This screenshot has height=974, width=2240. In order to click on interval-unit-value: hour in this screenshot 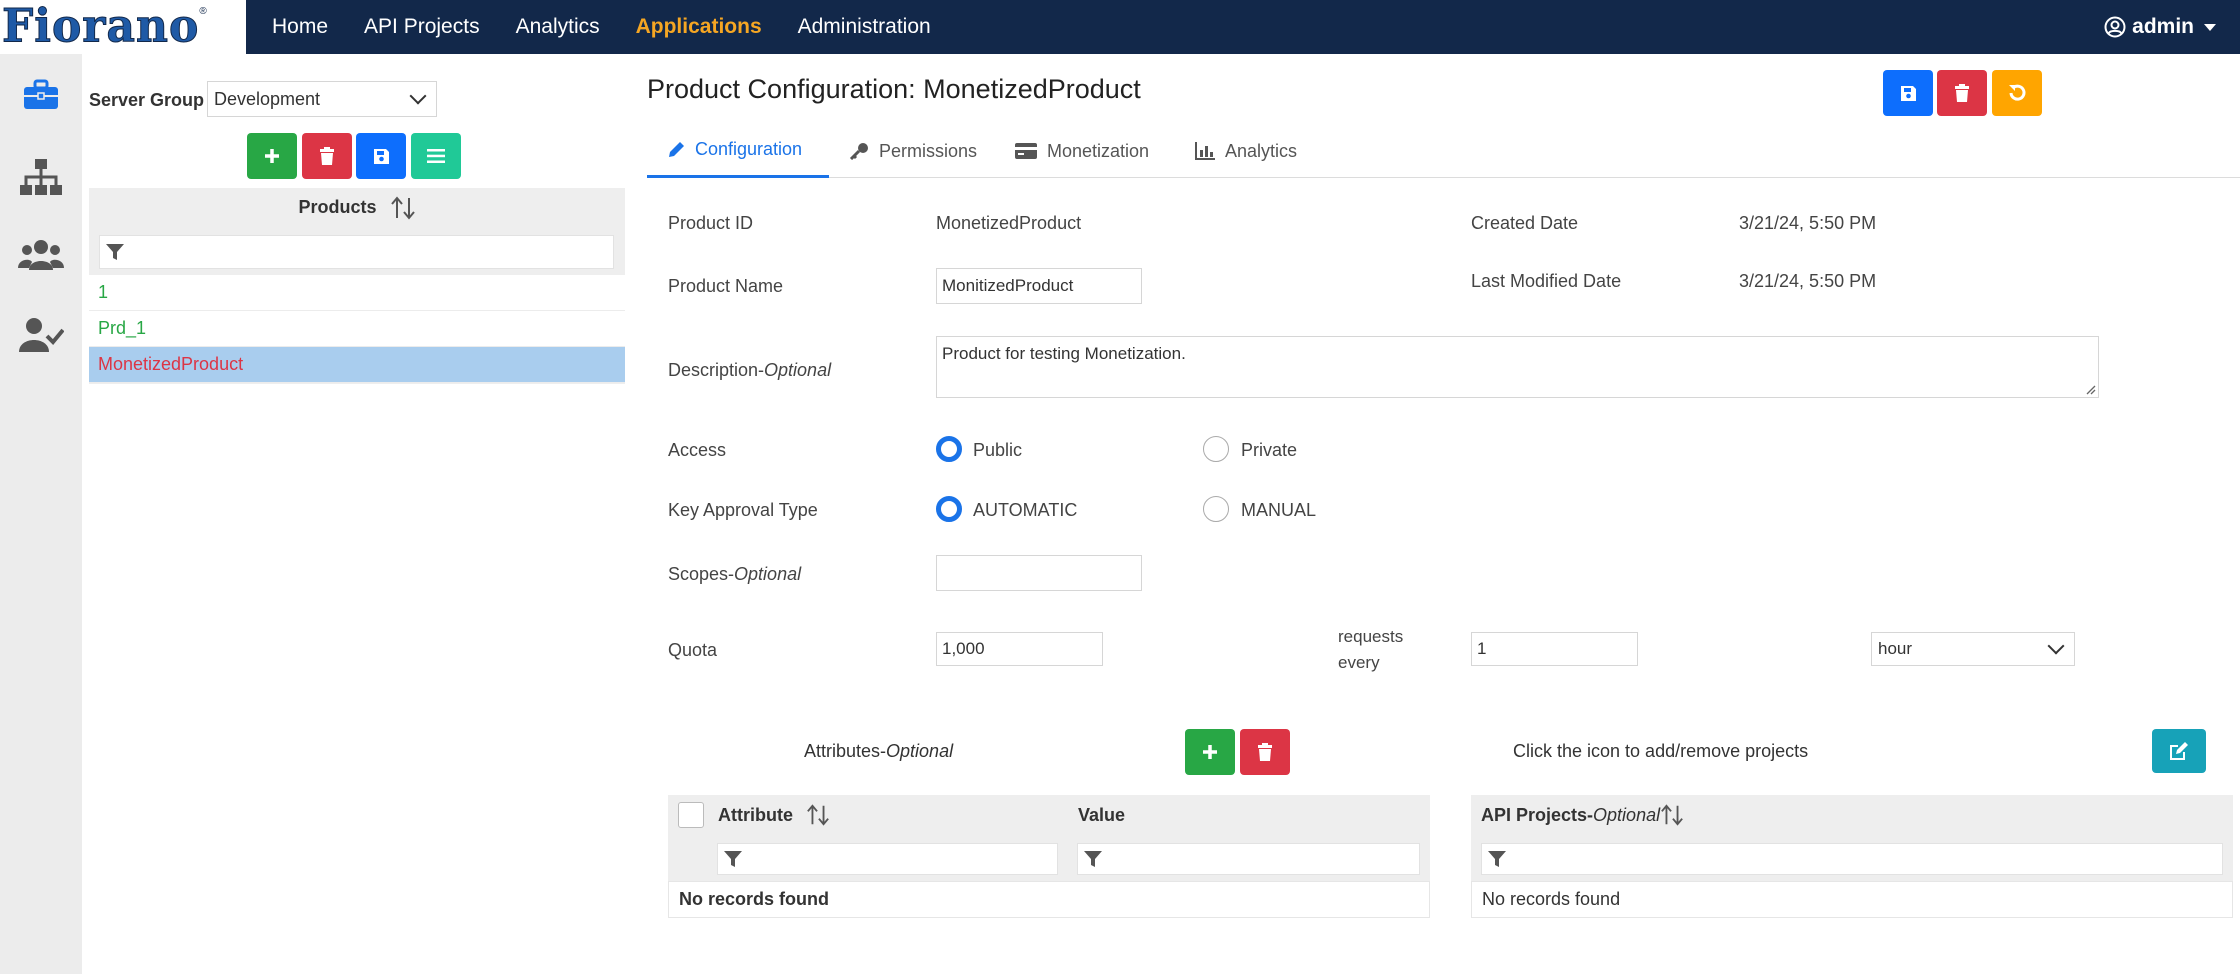, I will do `click(1895, 648)`.